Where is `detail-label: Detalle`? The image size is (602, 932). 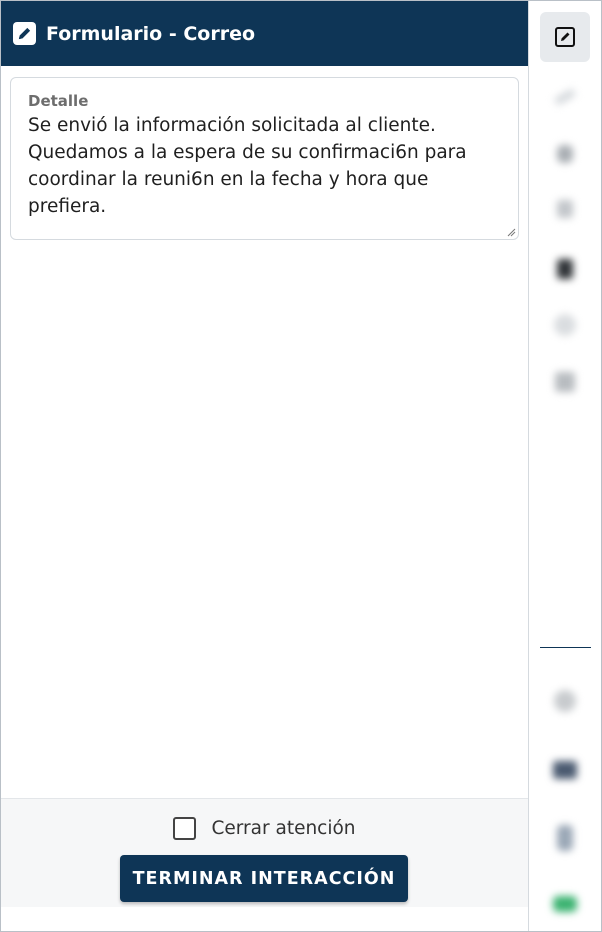
detail-label: Detalle is located at coordinates (58, 101).